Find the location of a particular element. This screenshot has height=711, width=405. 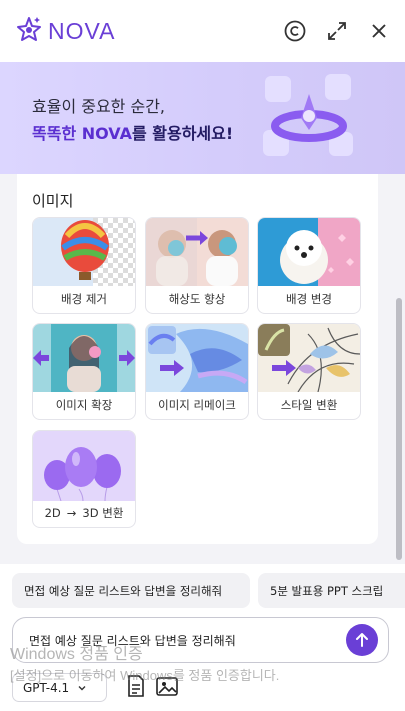

background-removal-thumbnail is located at coordinates (84, 252).